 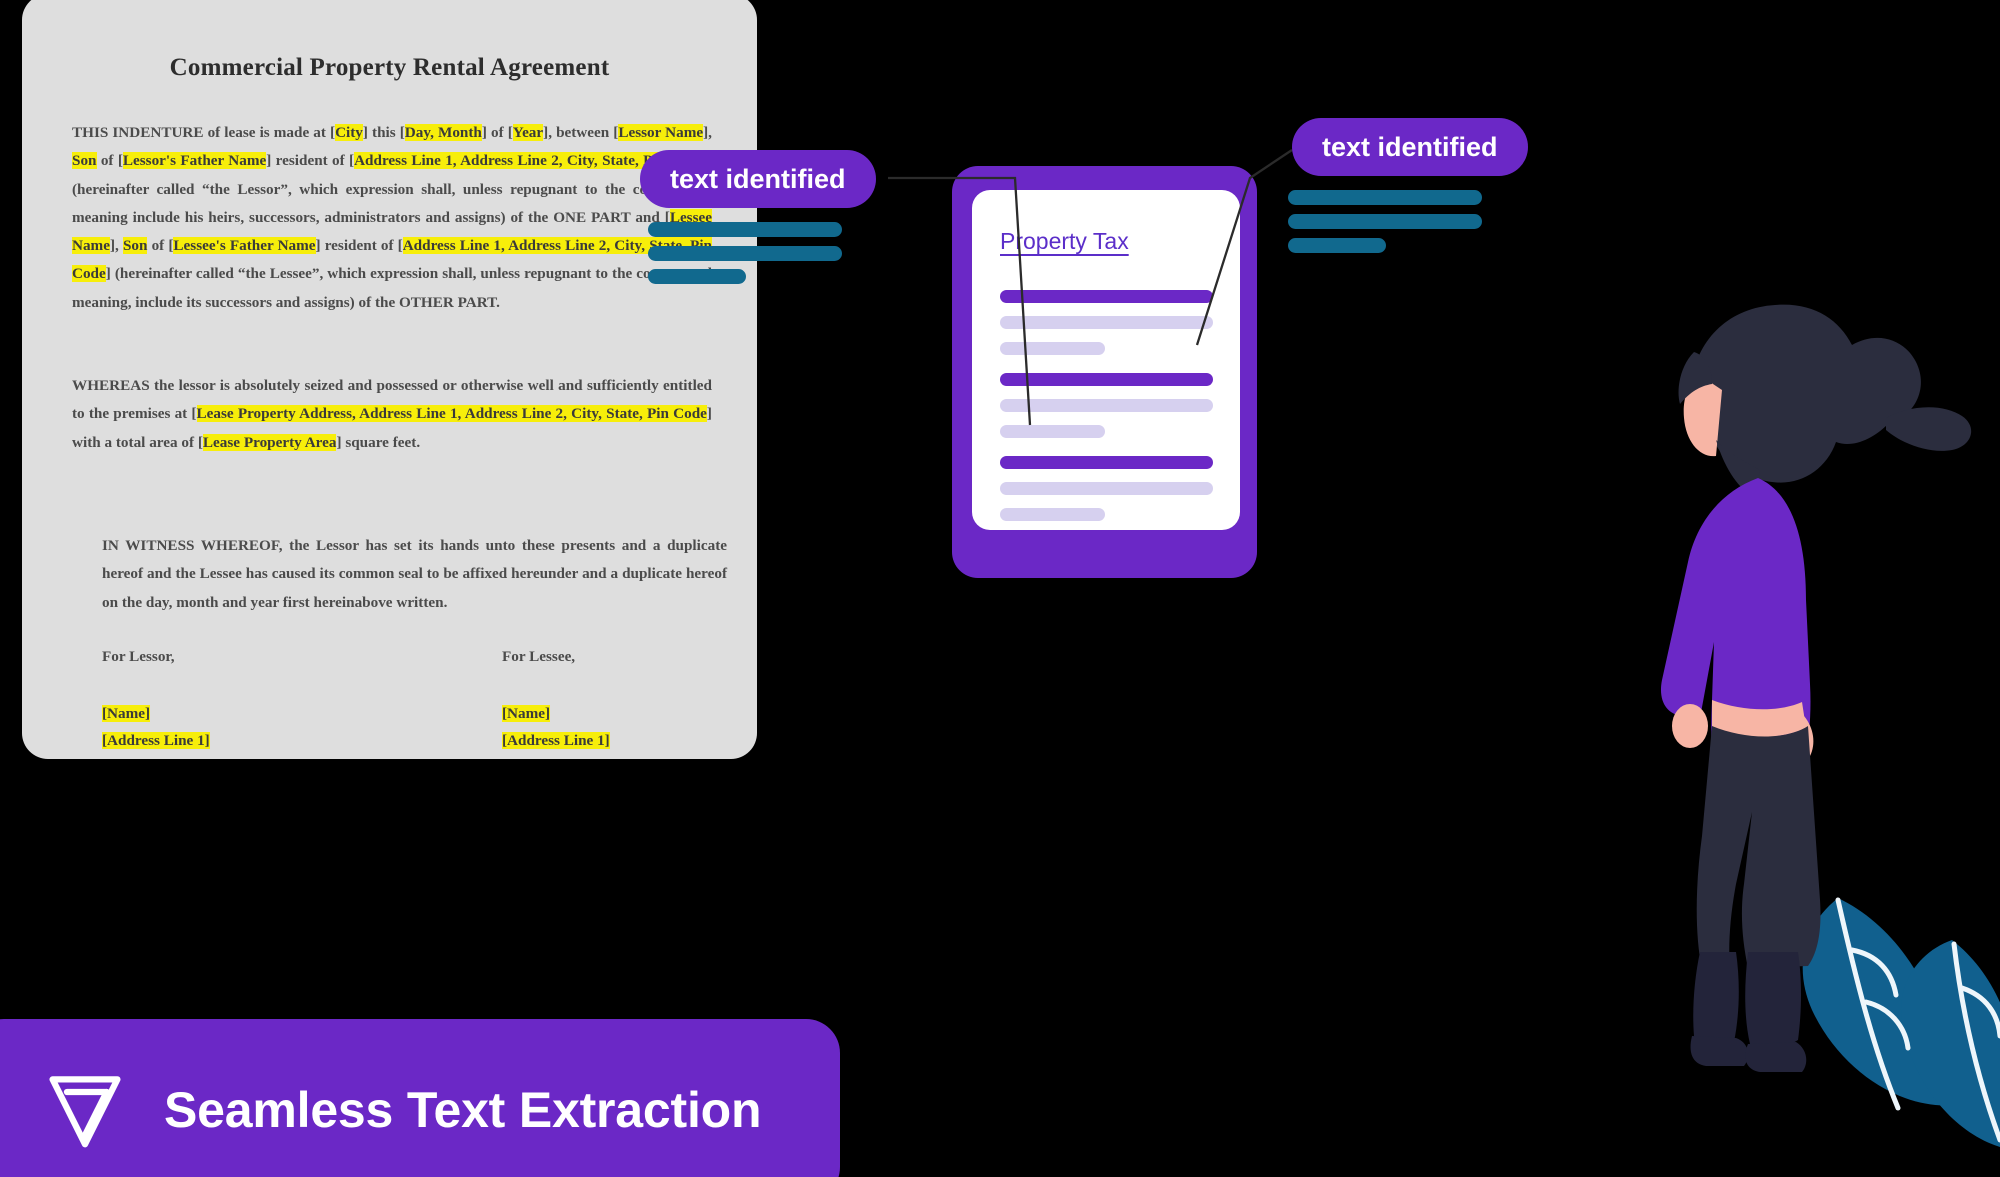 What do you see at coordinates (1064, 241) in the screenshot?
I see `extracted-card-title: Property Tax` at bounding box center [1064, 241].